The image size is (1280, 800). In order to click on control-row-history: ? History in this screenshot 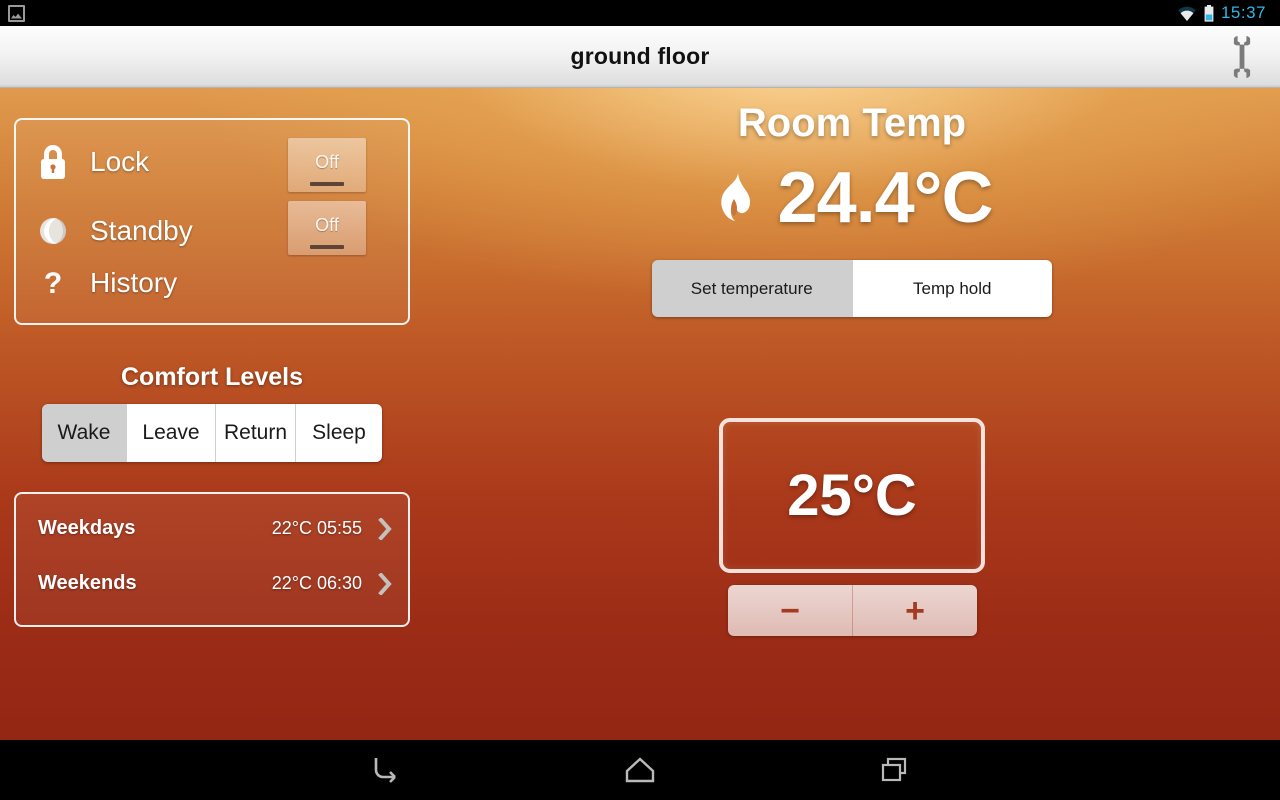, I will do `click(105, 283)`.